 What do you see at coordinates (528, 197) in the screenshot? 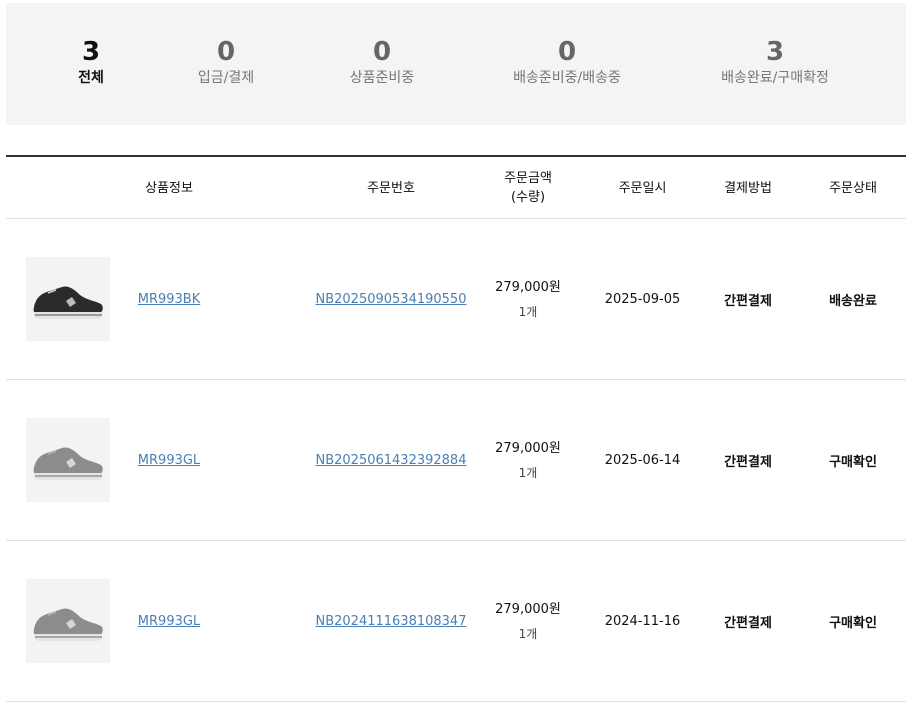
I see `header-amount-line2: (수량)` at bounding box center [528, 197].